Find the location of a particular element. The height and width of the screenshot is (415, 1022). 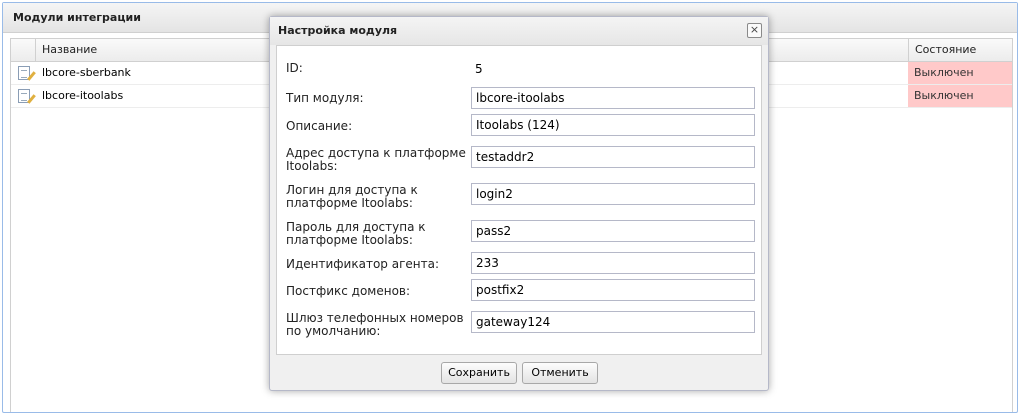

address-label: Адрес доступа к платформе Itoolabs: is located at coordinates (376, 159).